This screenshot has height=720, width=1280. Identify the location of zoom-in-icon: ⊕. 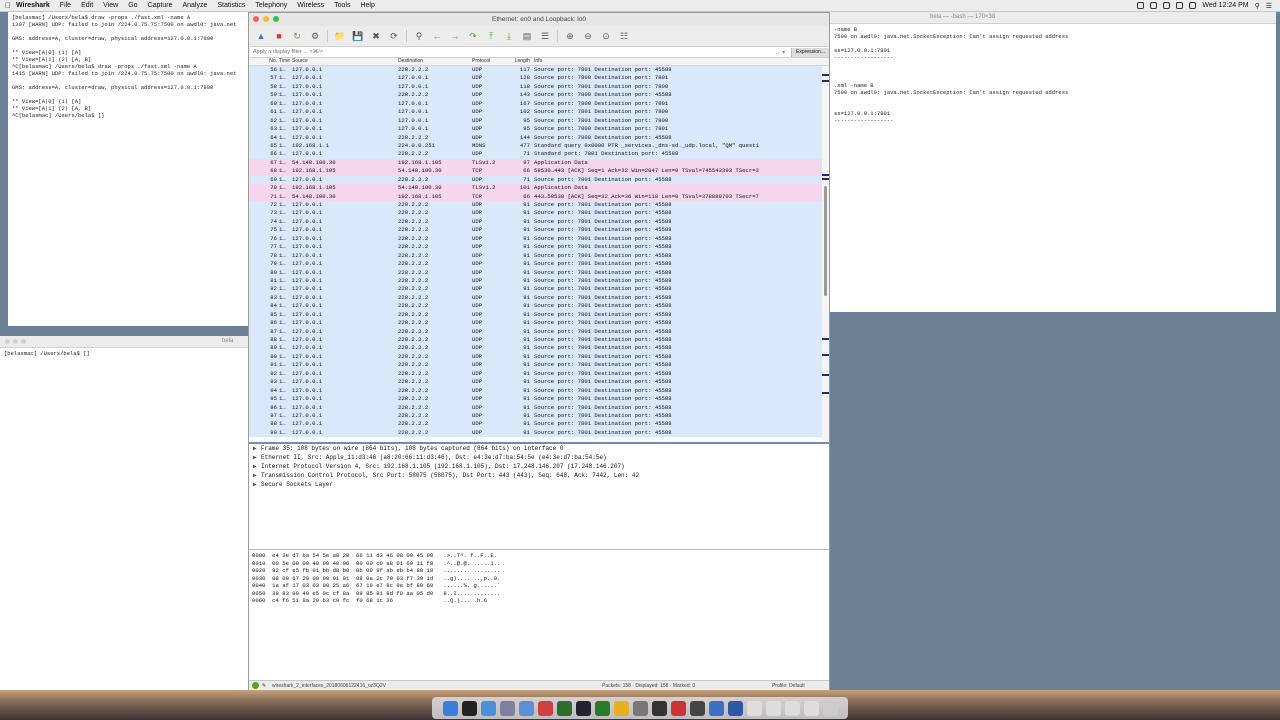
(570, 36).